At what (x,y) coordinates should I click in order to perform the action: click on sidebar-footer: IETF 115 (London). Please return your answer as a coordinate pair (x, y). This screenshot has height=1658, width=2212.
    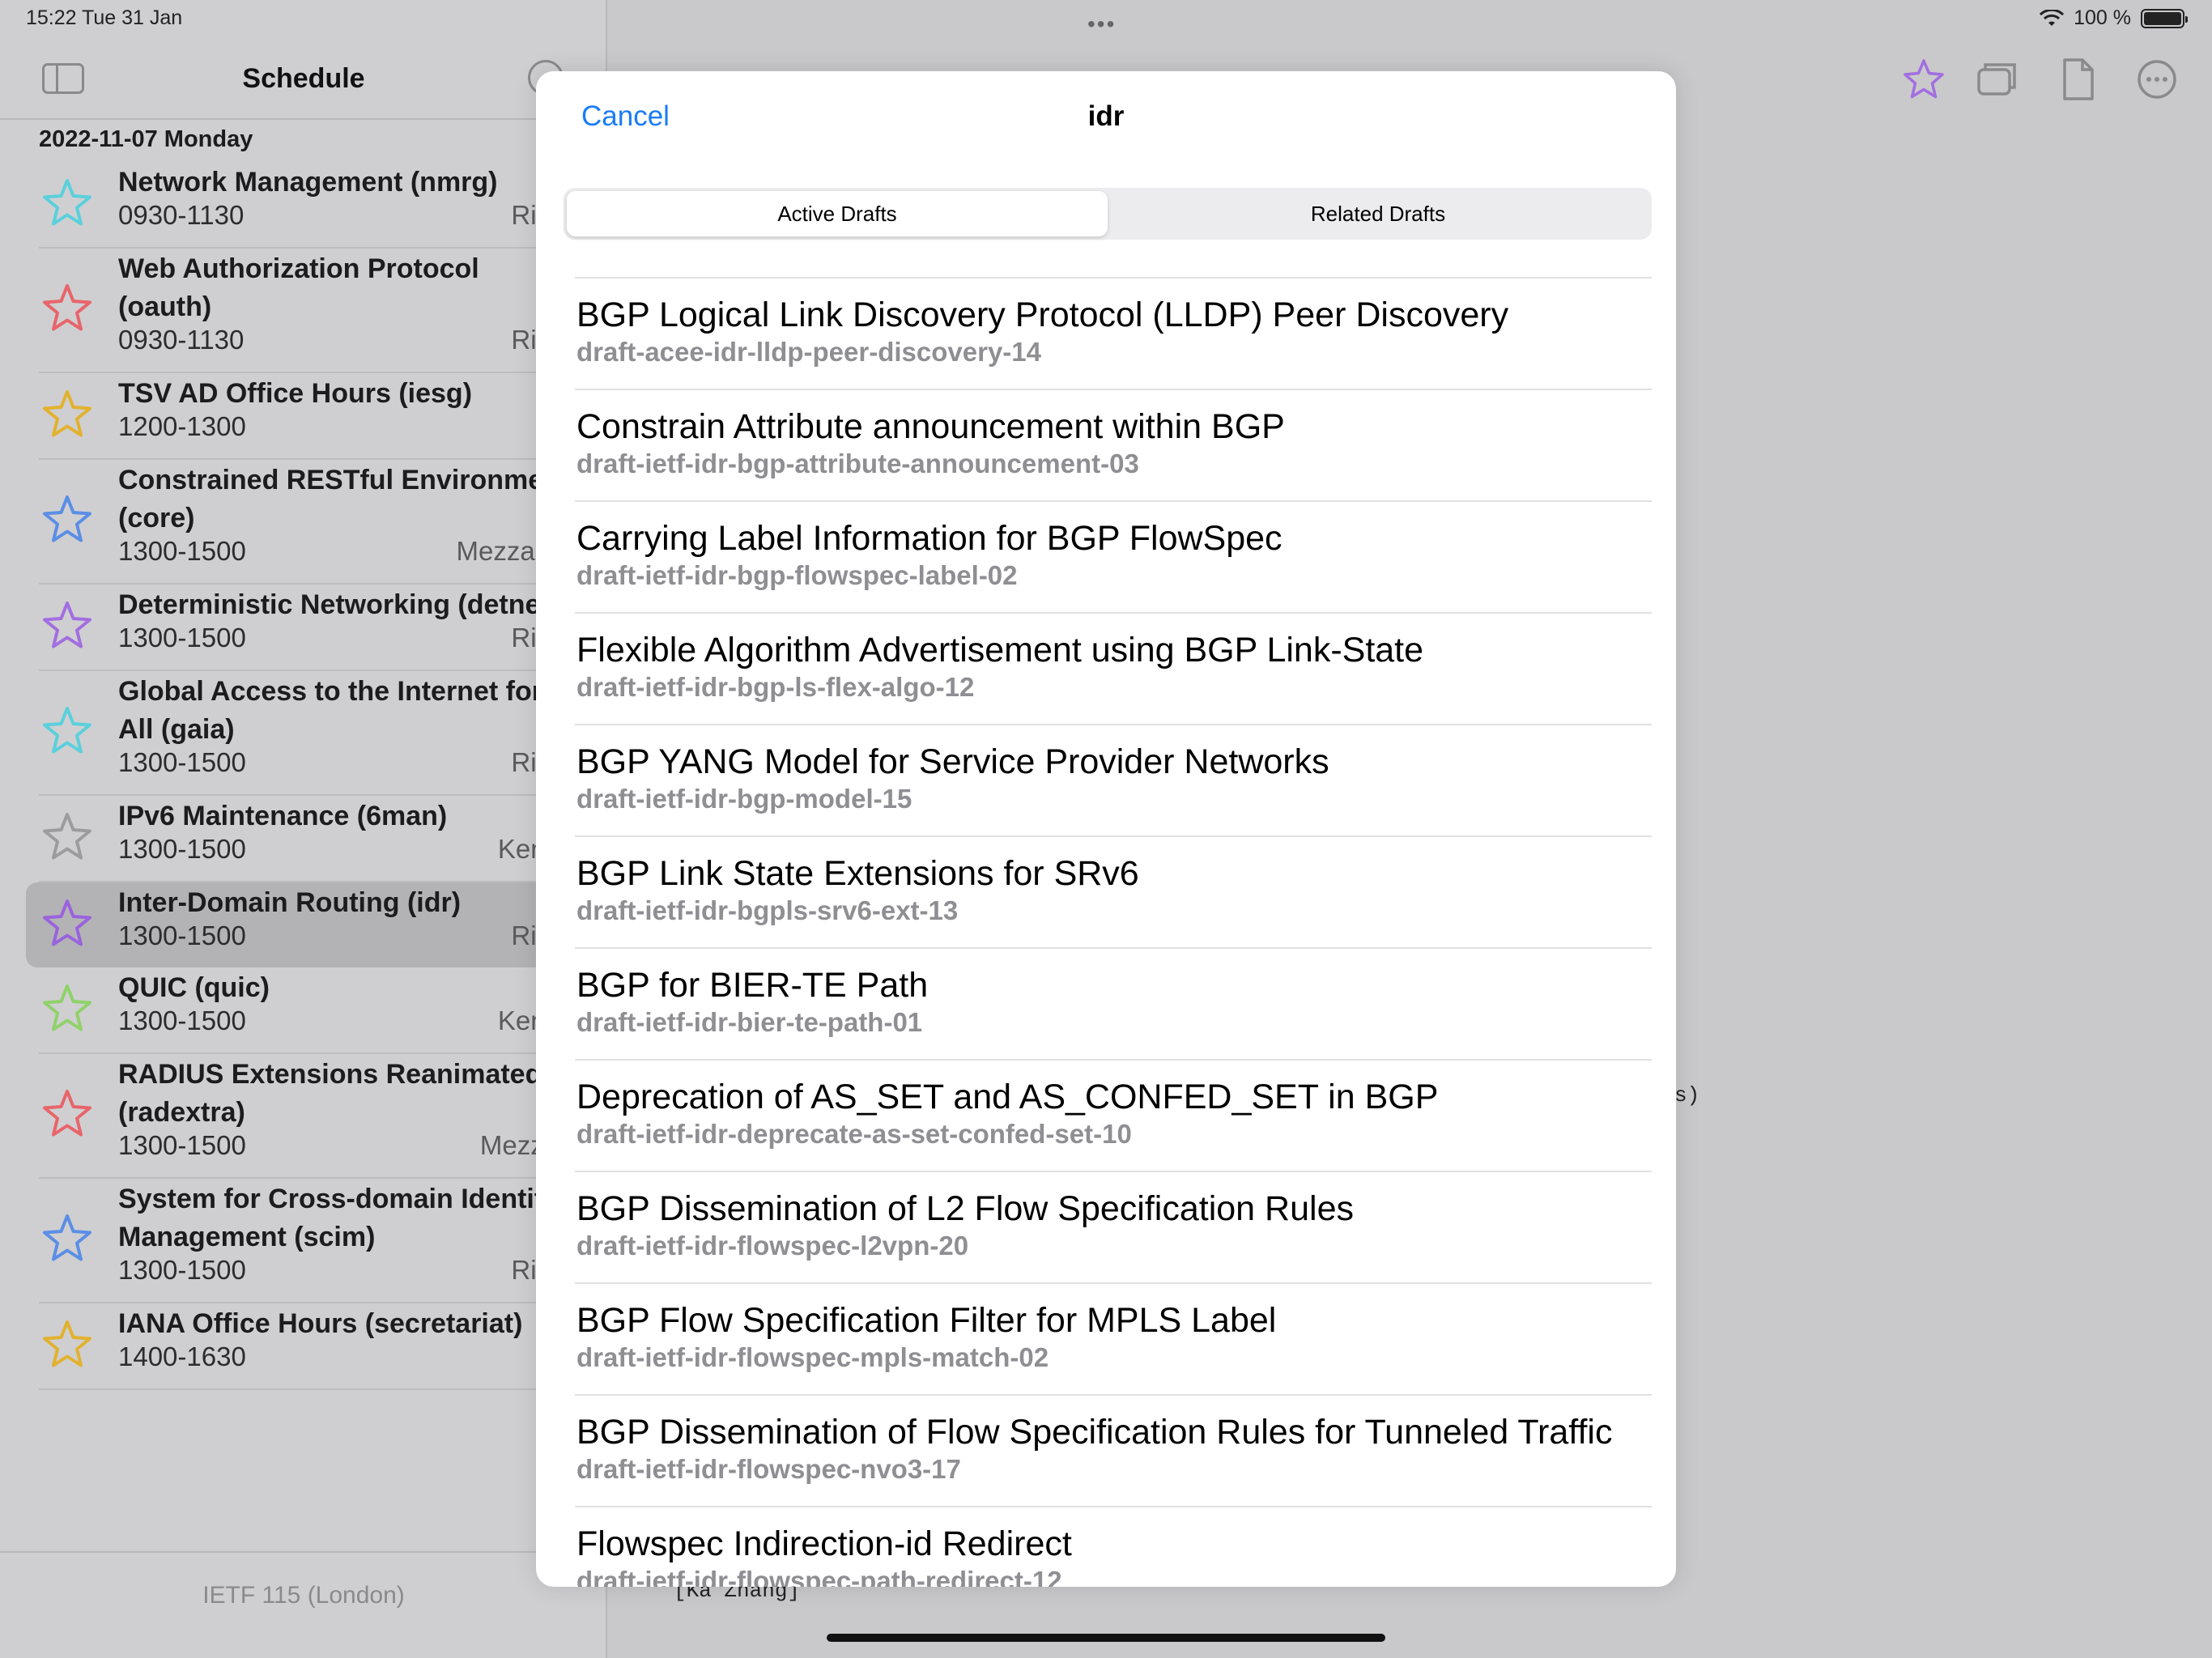
    Looking at the image, I should click on (303, 1604).